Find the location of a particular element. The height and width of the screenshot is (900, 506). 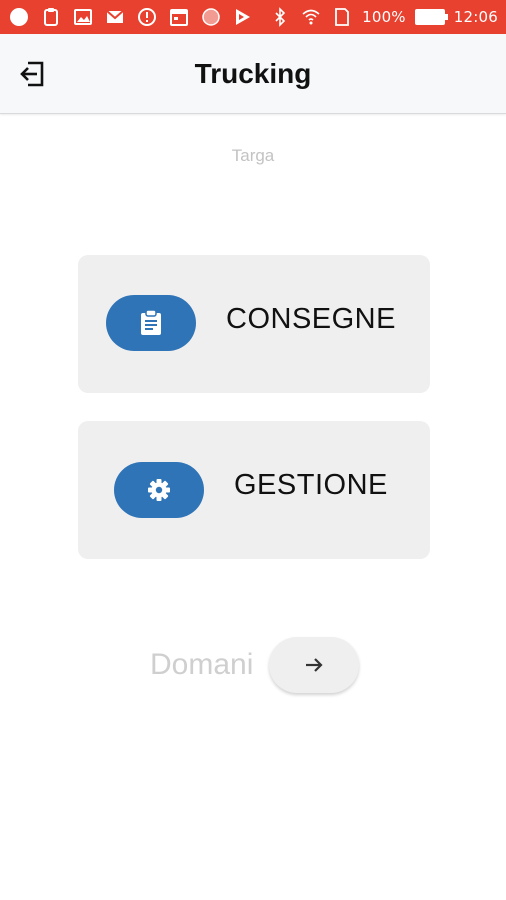

plate-label: Targa is located at coordinates (253, 155).